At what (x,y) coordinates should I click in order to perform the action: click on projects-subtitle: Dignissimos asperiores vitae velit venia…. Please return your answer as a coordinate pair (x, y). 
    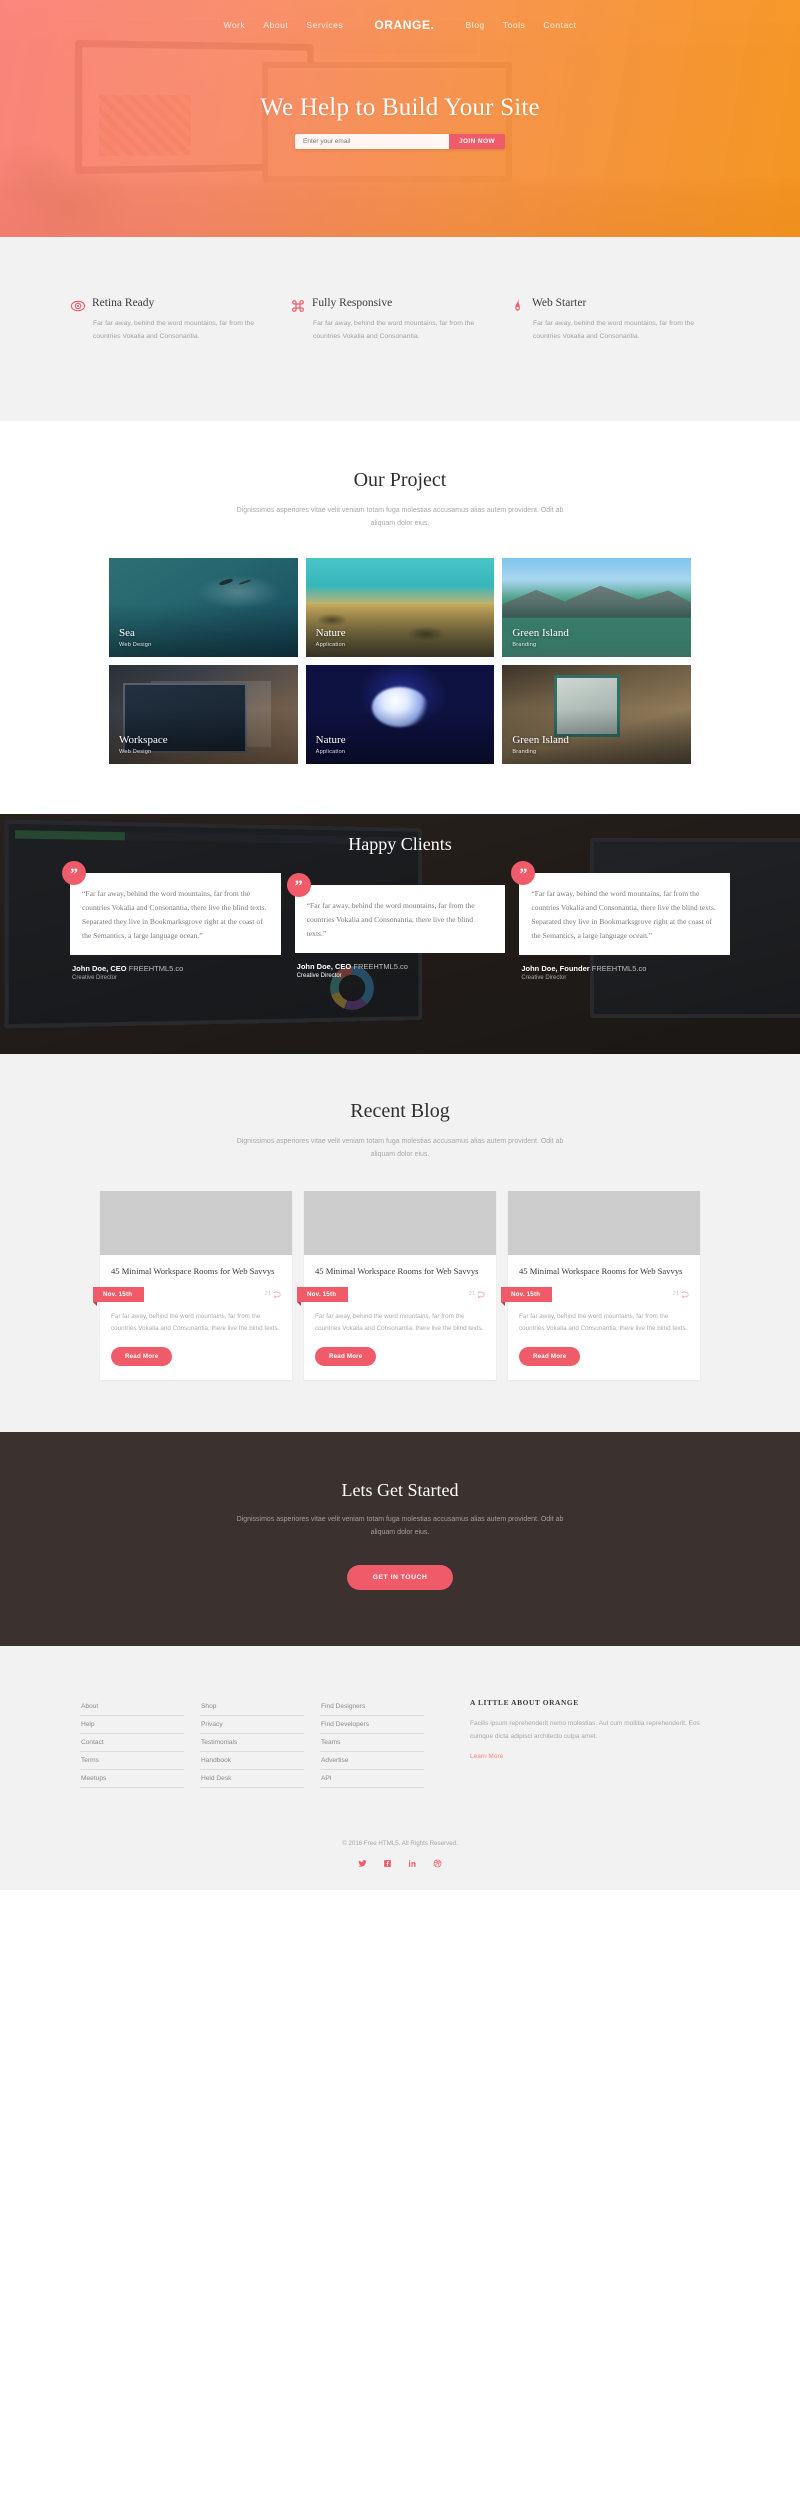
    Looking at the image, I should click on (400, 517).